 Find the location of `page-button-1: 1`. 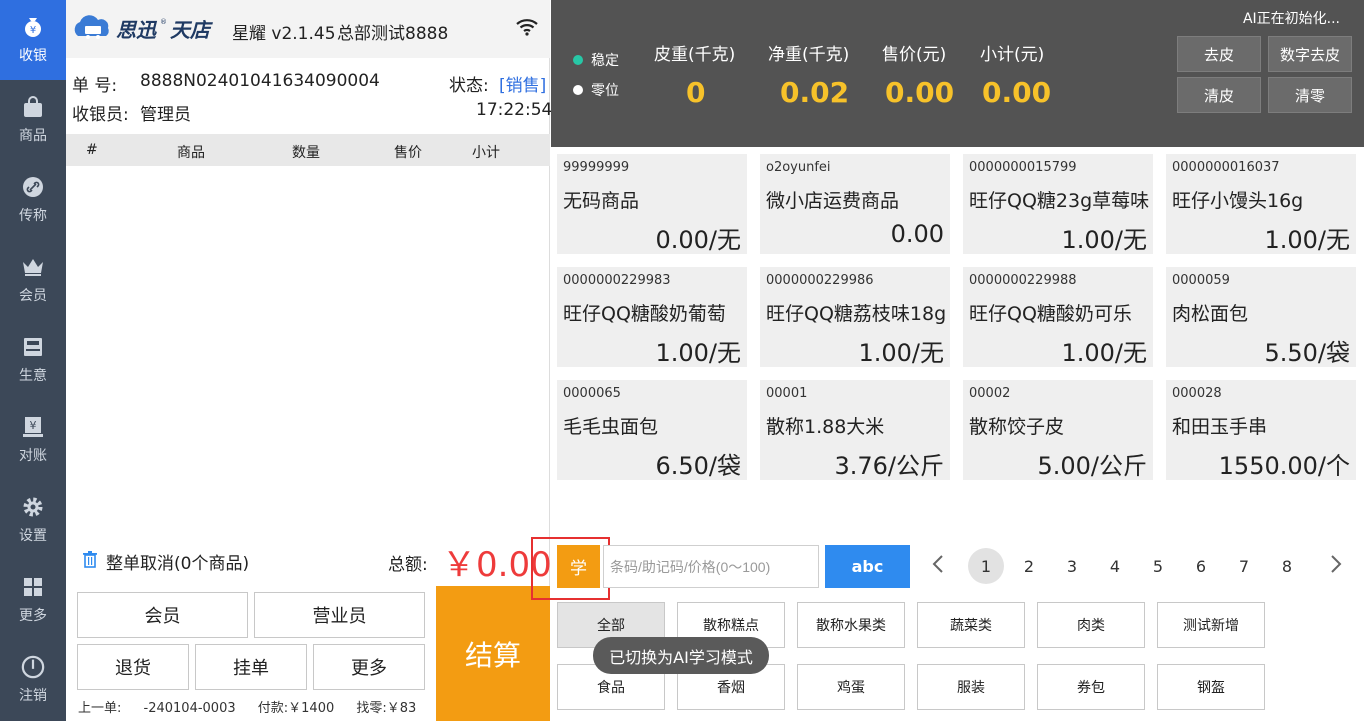

page-button-1: 1 is located at coordinates (986, 566).